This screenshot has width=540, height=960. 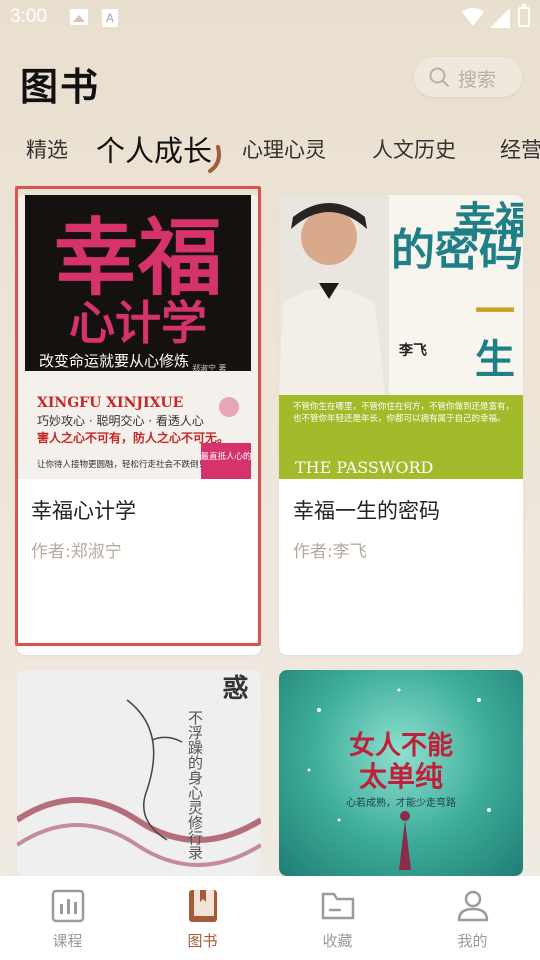 What do you see at coordinates (195, 785) in the screenshot?
I see `cover-subtitle-vertical: 不浮躁的身心灵修行录` at bounding box center [195, 785].